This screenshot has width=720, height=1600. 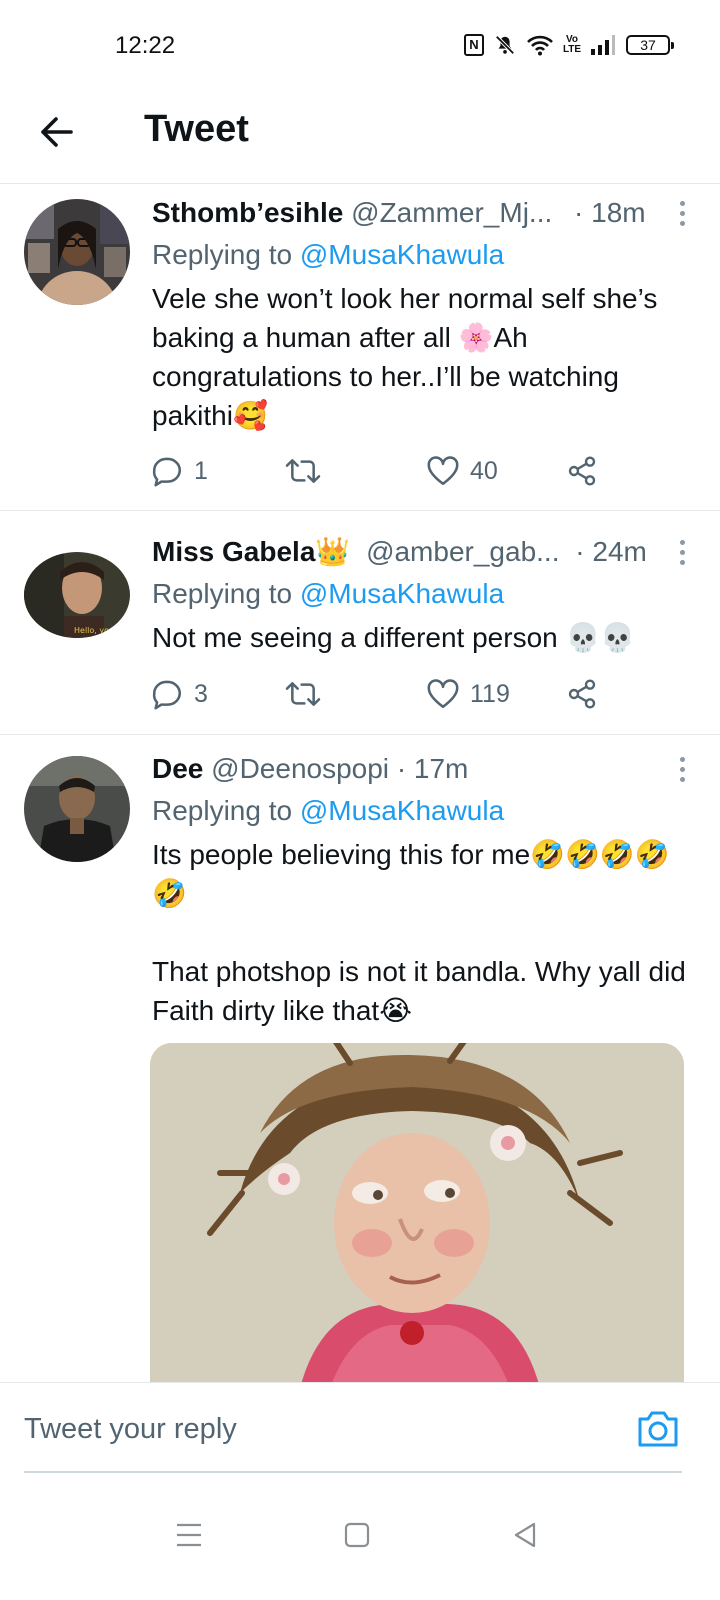 I want to click on signal-icon, so click(x=603, y=45).